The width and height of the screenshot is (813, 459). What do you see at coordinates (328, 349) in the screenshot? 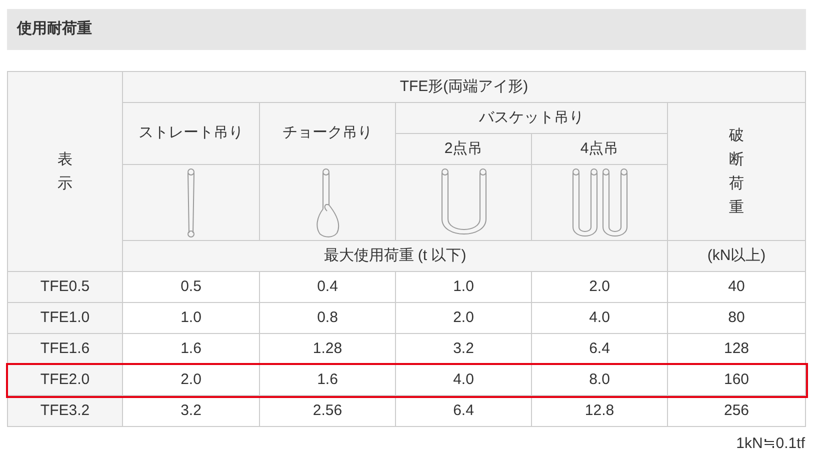
I see `table-cell: 1.28` at bounding box center [328, 349].